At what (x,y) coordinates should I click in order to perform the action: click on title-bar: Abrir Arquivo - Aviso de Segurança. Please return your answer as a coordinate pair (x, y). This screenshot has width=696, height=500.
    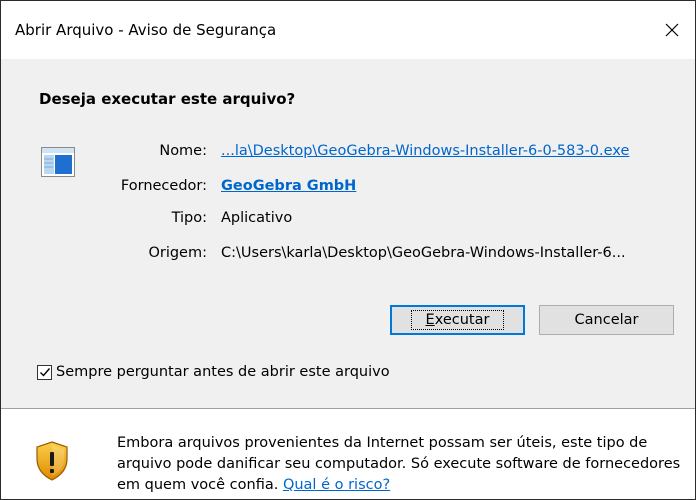
    Looking at the image, I should click on (348, 30).